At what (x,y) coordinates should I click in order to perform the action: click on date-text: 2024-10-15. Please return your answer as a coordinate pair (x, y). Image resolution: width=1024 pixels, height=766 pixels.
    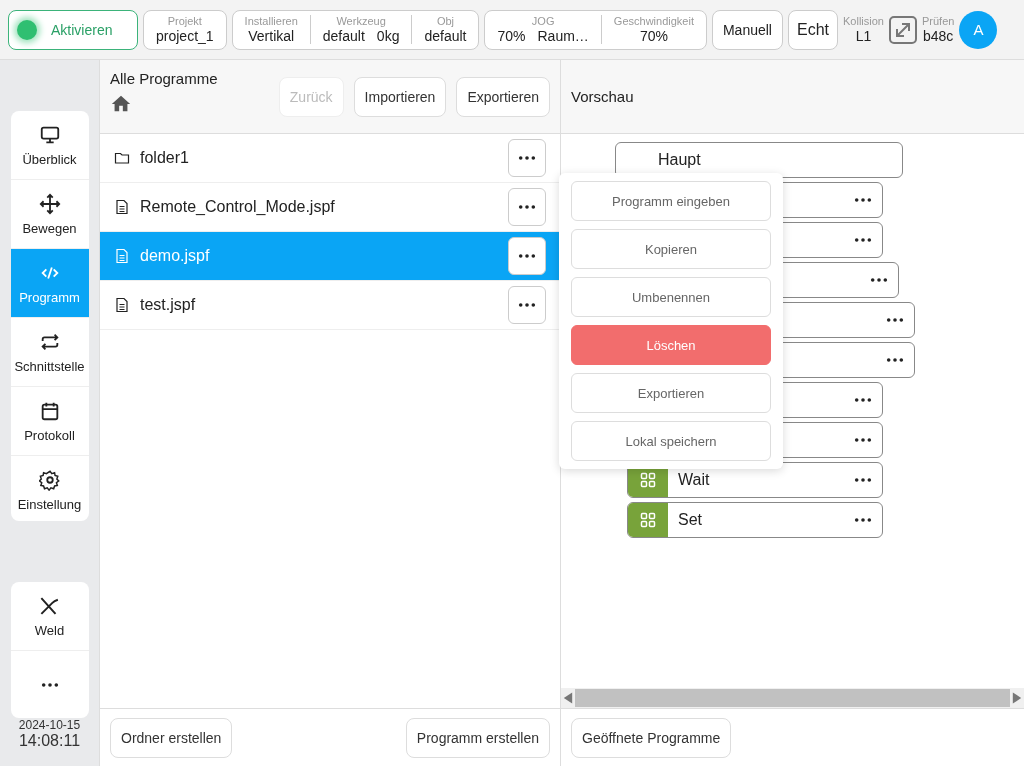
    Looking at the image, I should click on (49, 725).